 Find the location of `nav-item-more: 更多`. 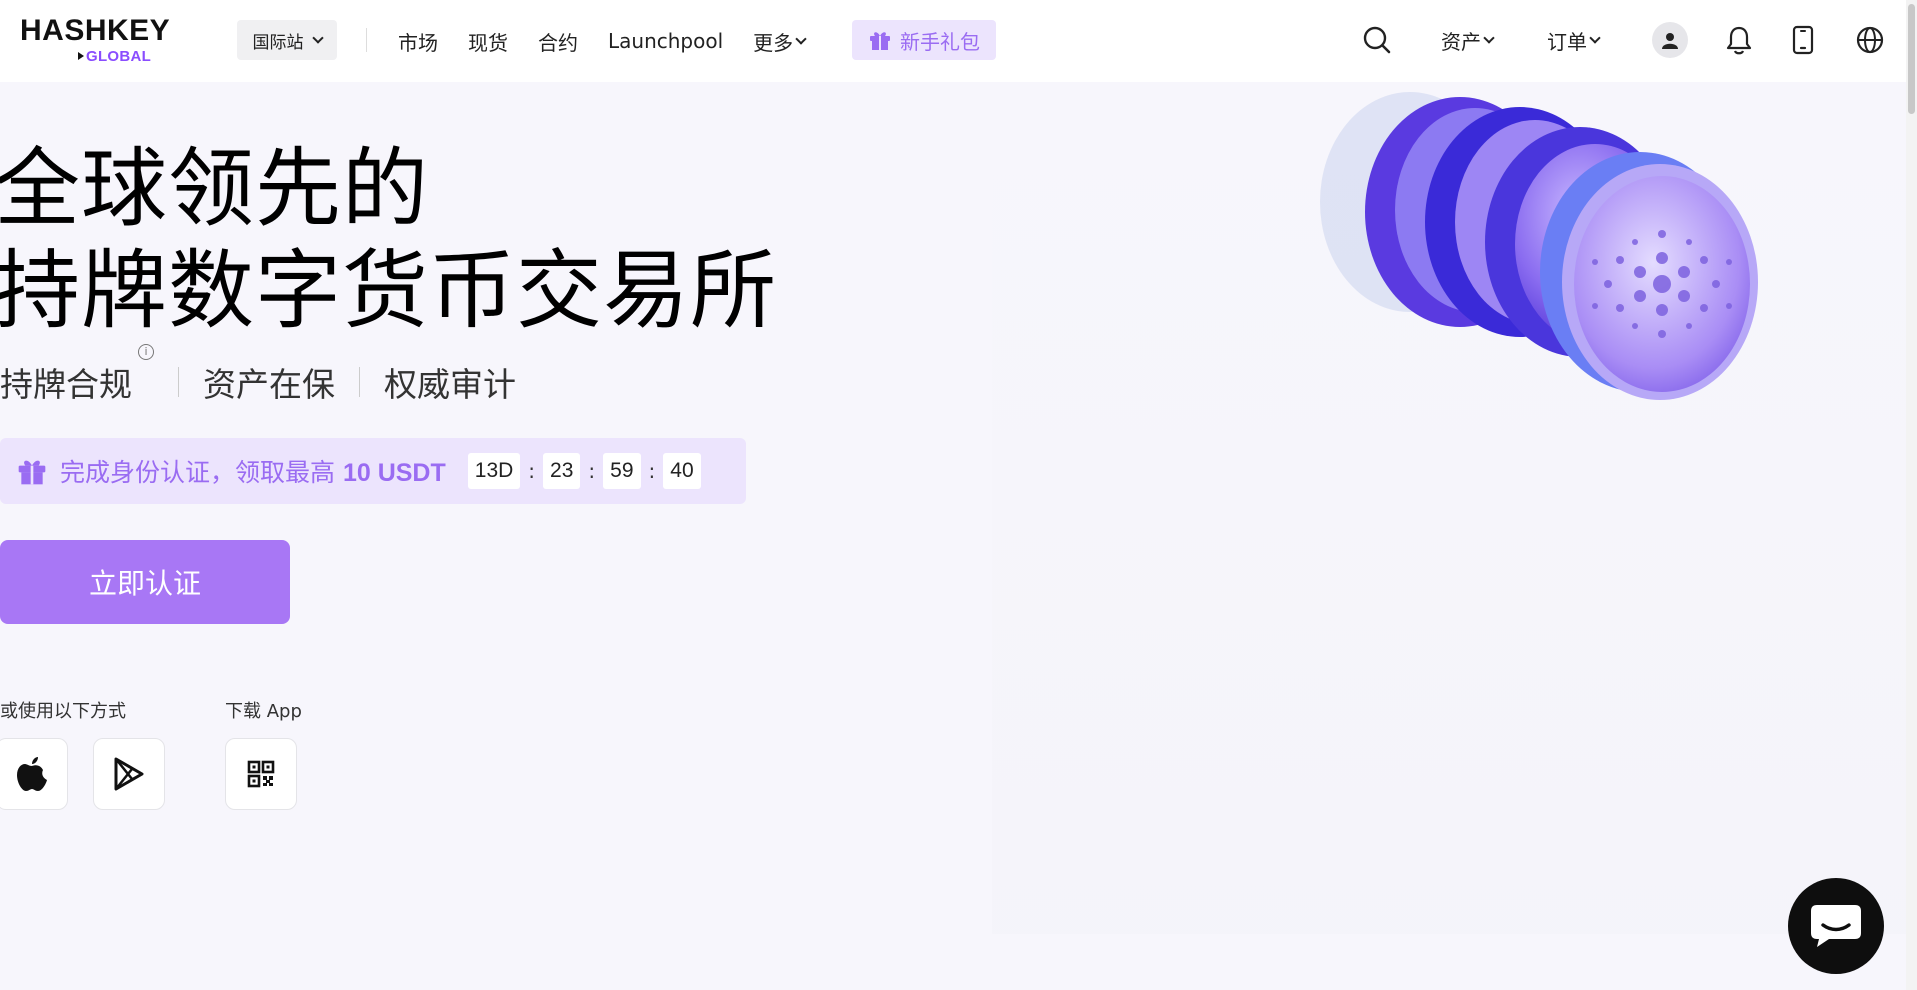

nav-item-more: 更多 is located at coordinates (780, 41).